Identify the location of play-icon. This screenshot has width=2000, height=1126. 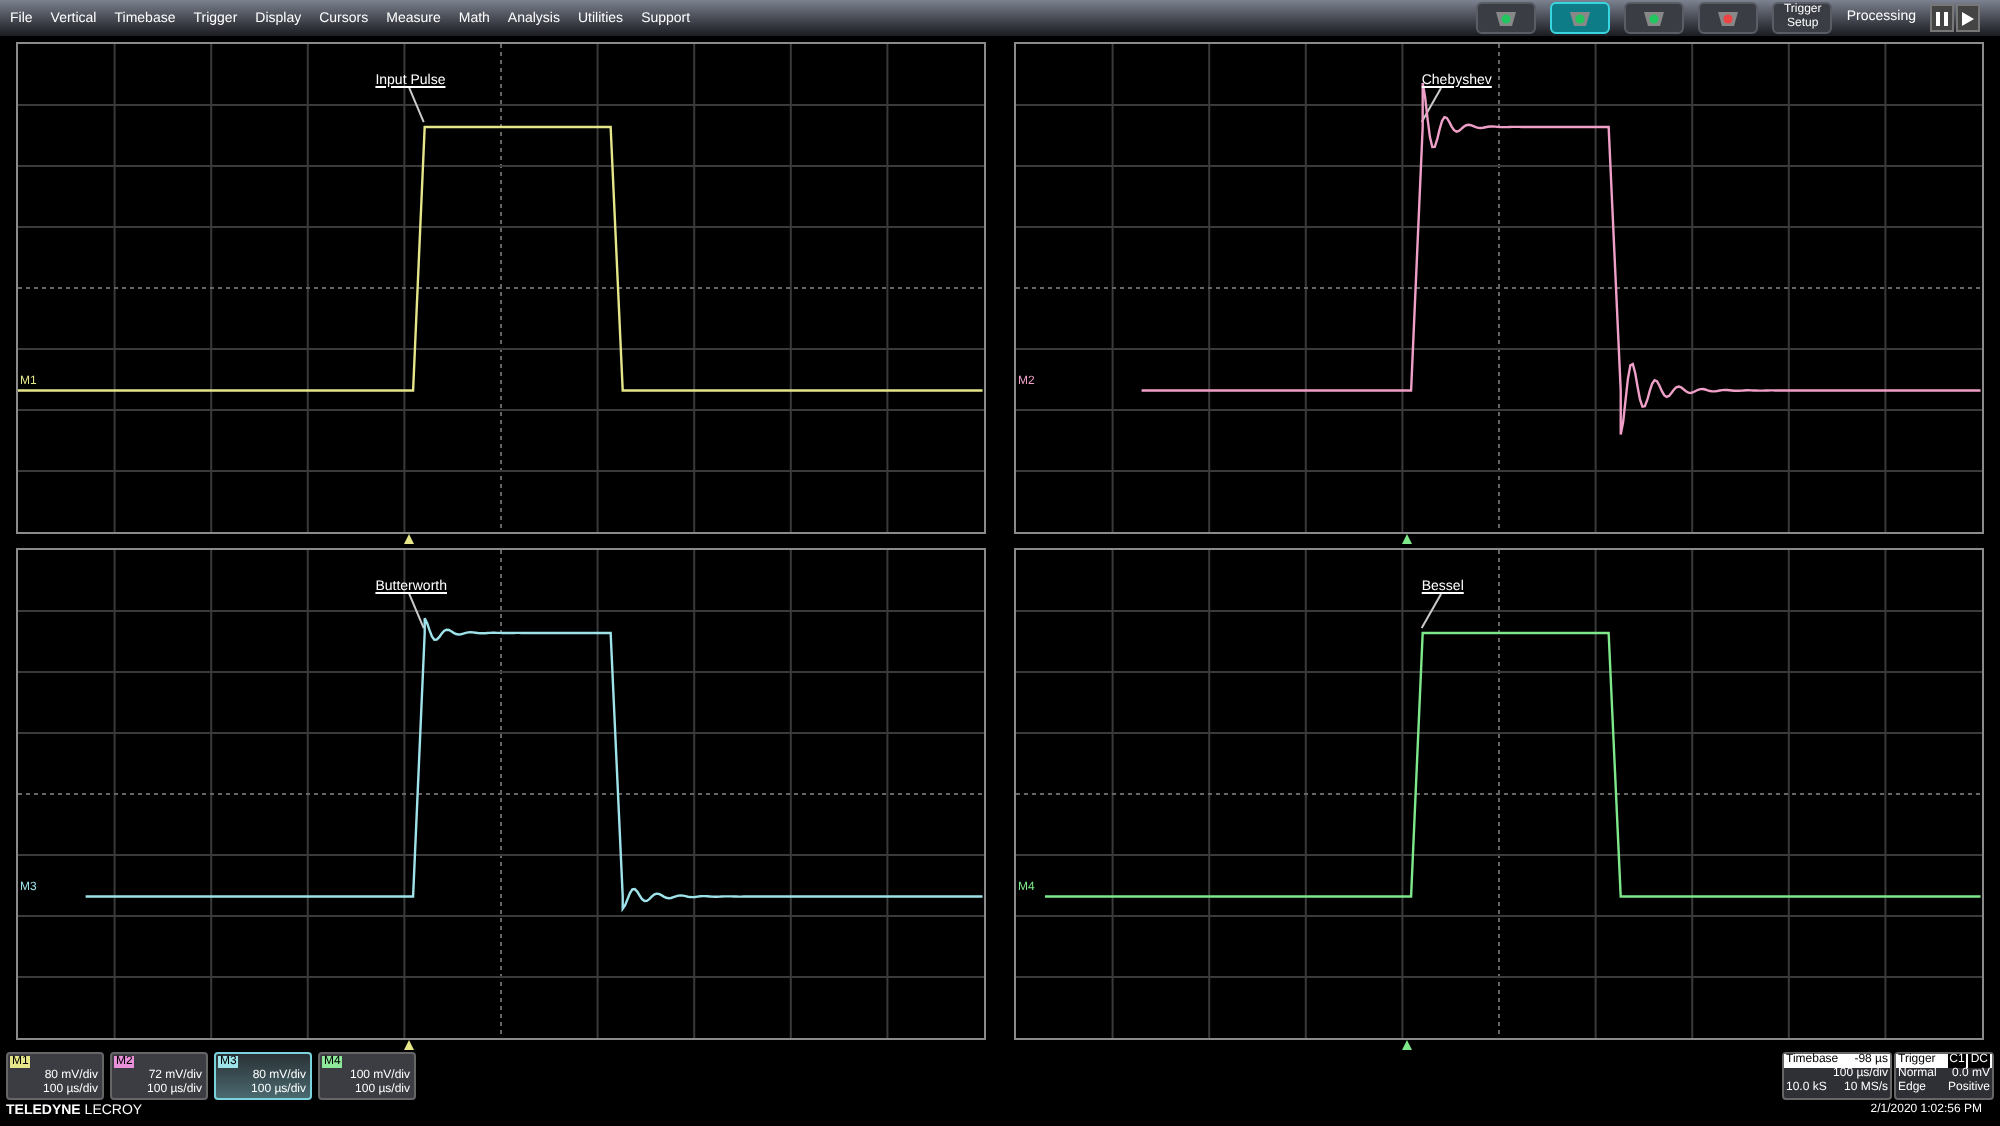
(1968, 18).